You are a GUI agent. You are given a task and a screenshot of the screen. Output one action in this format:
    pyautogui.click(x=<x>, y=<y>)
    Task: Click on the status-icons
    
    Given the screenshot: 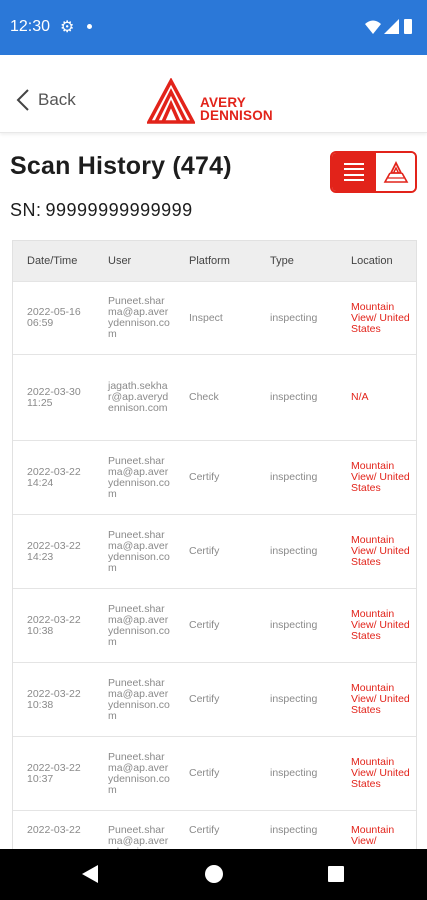 What is the action you would take?
    pyautogui.click(x=390, y=27)
    